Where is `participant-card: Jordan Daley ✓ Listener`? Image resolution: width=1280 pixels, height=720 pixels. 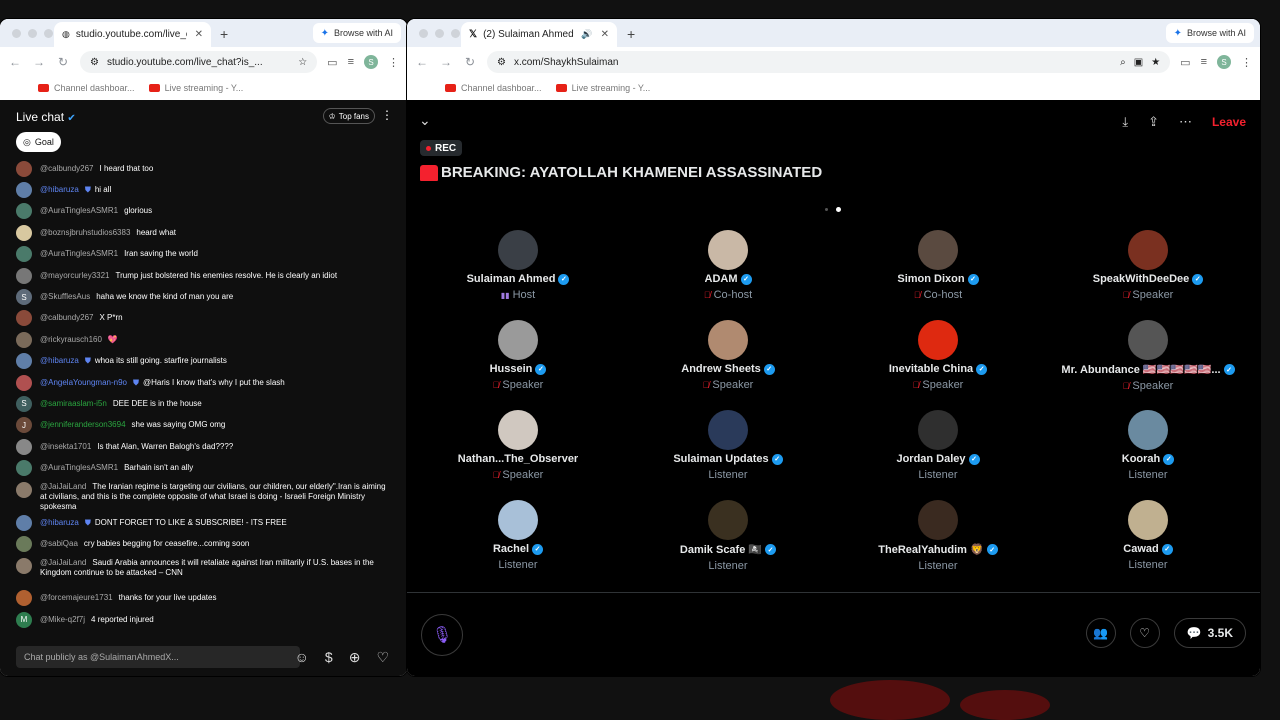 participant-card: Jordan Daley ✓ Listener is located at coordinates (938, 455).